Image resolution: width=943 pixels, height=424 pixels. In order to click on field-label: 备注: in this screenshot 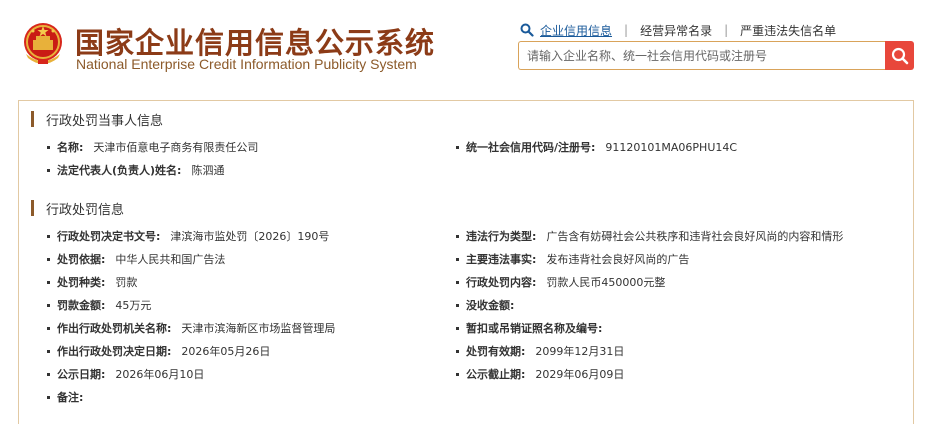, I will do `click(70, 397)`.